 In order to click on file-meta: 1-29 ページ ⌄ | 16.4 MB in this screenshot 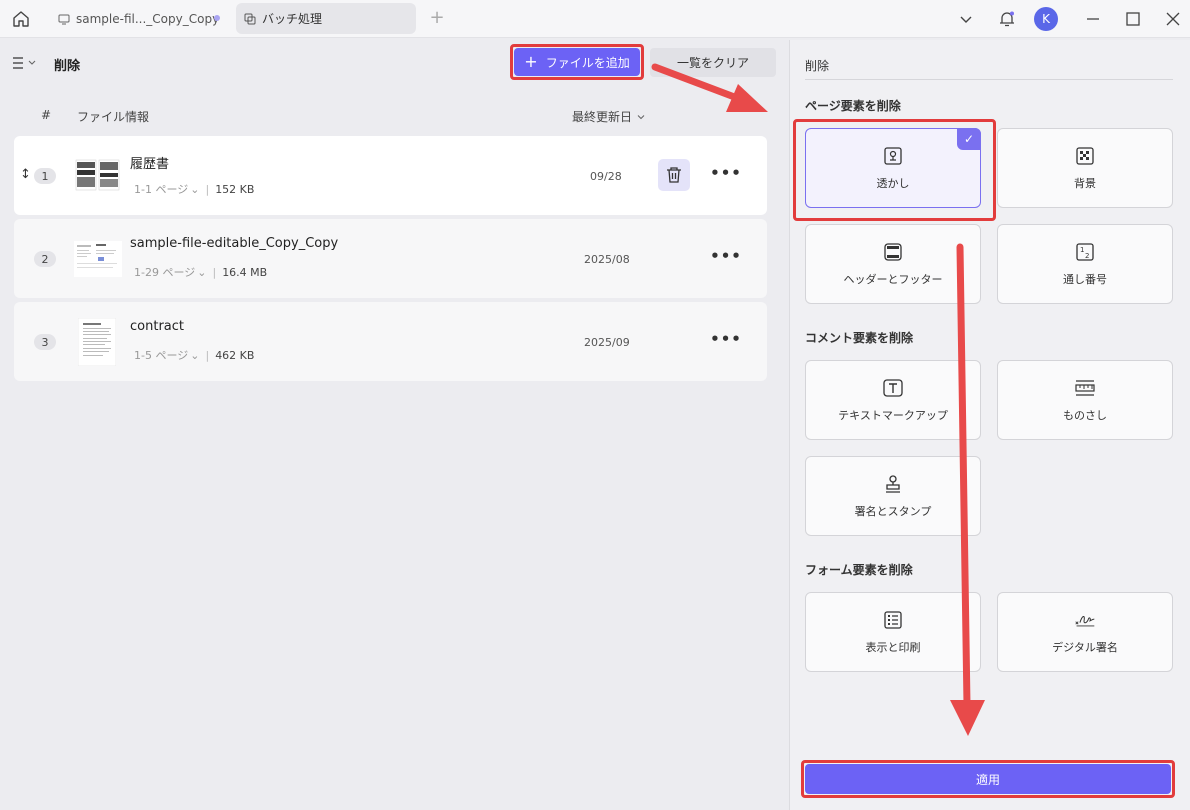, I will do `click(200, 272)`.